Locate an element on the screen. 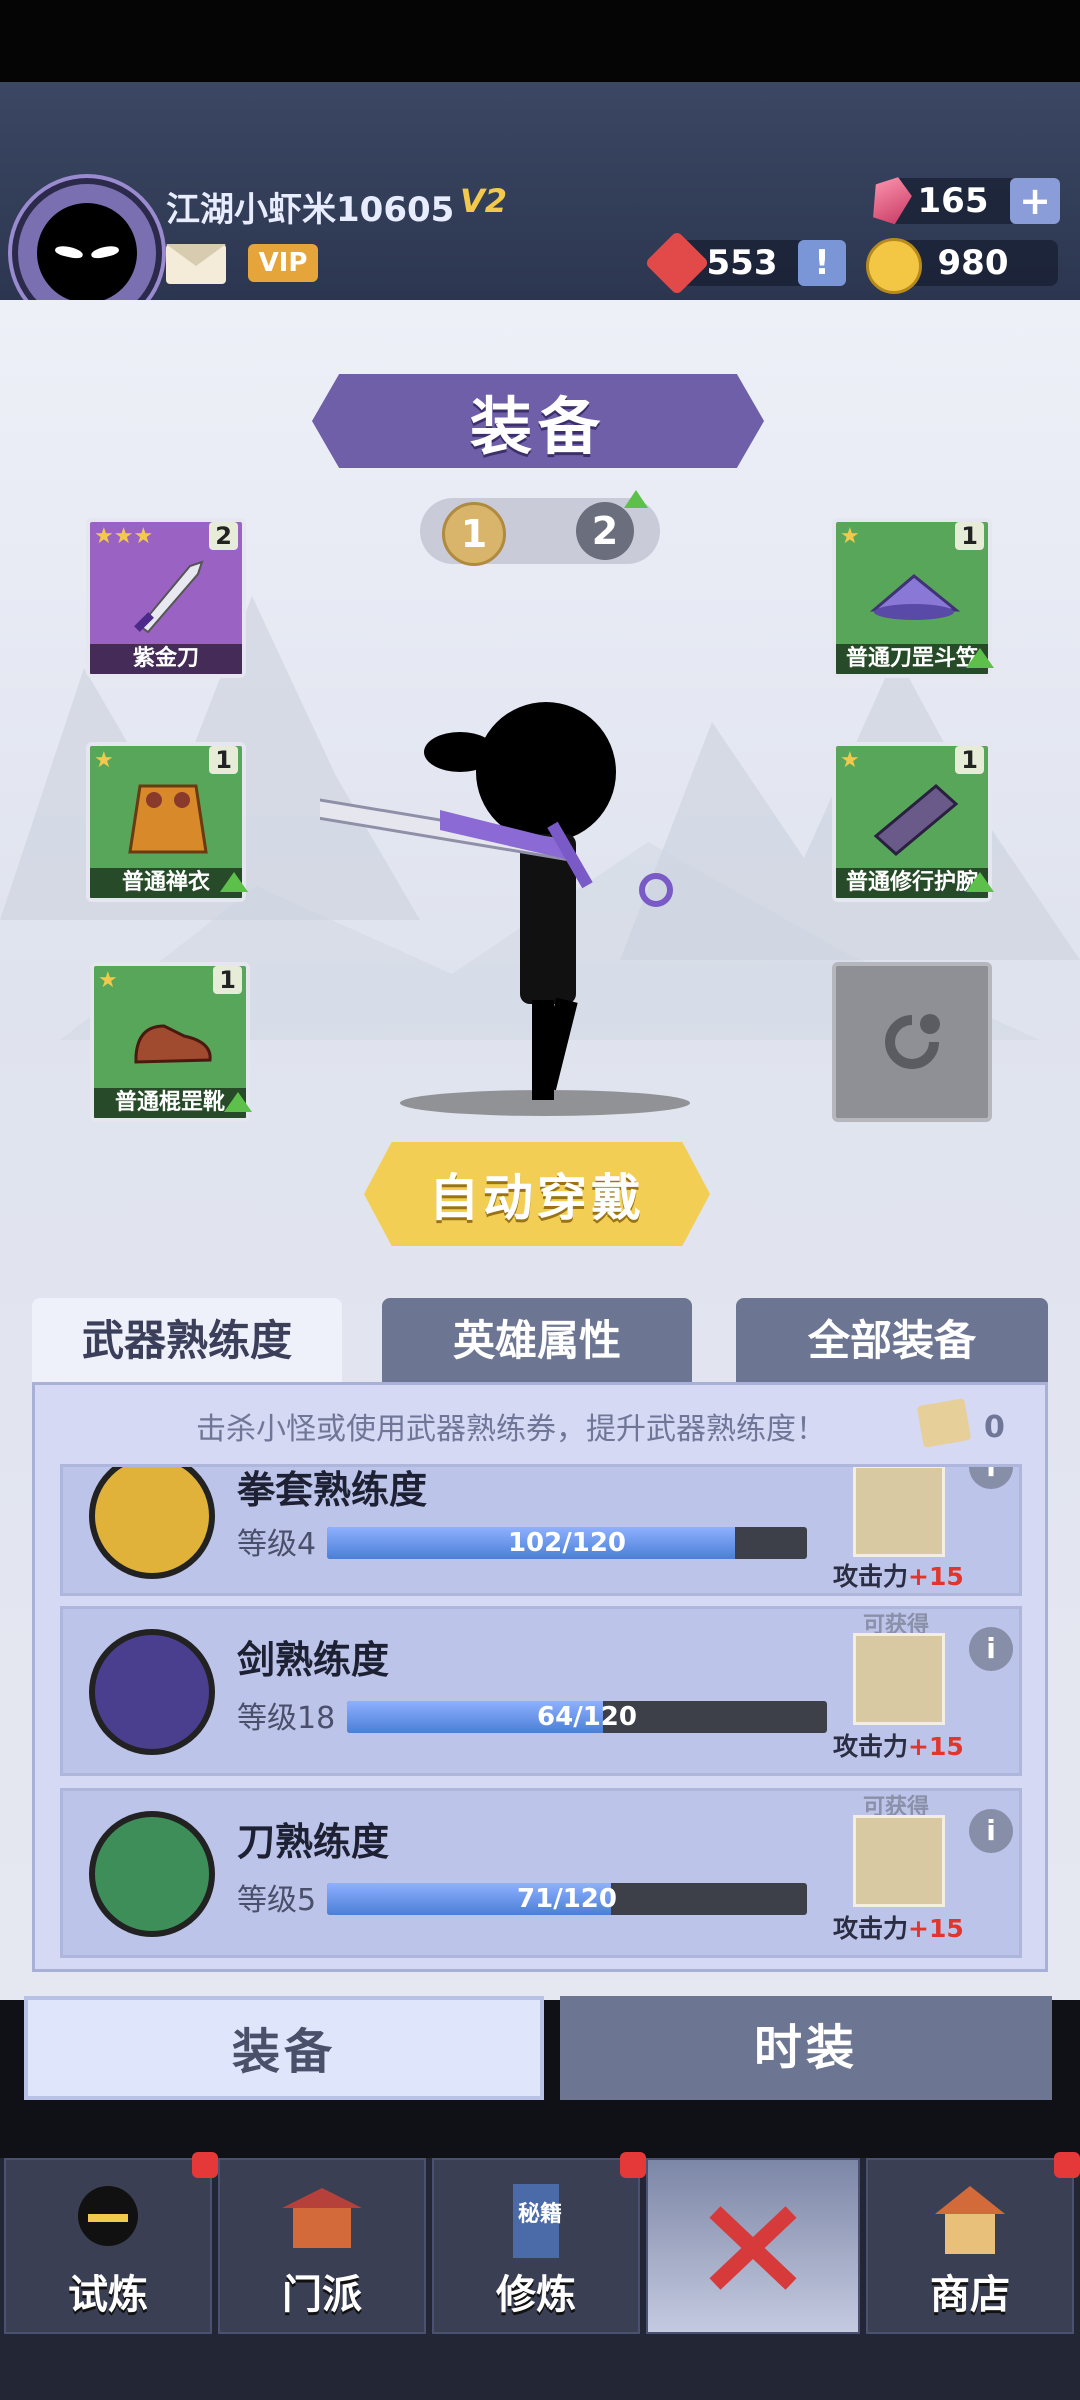 The height and width of the screenshot is (2400, 1080). robe-icon is located at coordinates (168, 819).